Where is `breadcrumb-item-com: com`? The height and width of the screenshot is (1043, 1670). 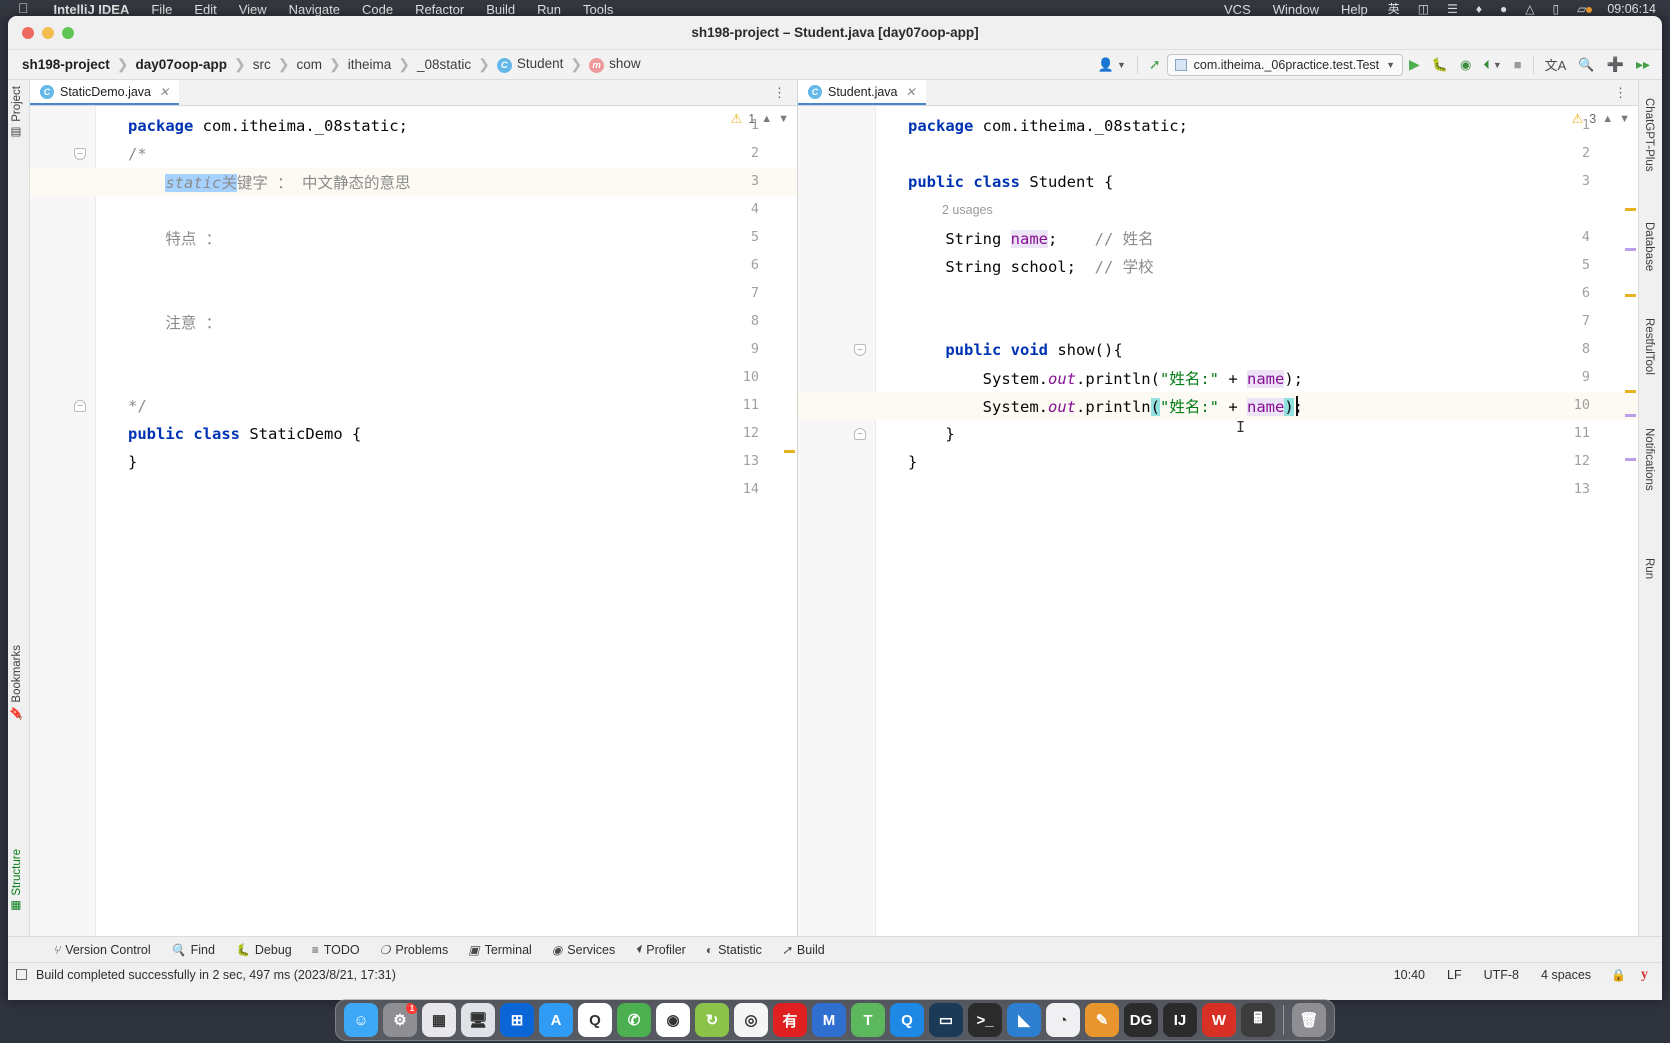
breadcrumb-item-com: com is located at coordinates (310, 64).